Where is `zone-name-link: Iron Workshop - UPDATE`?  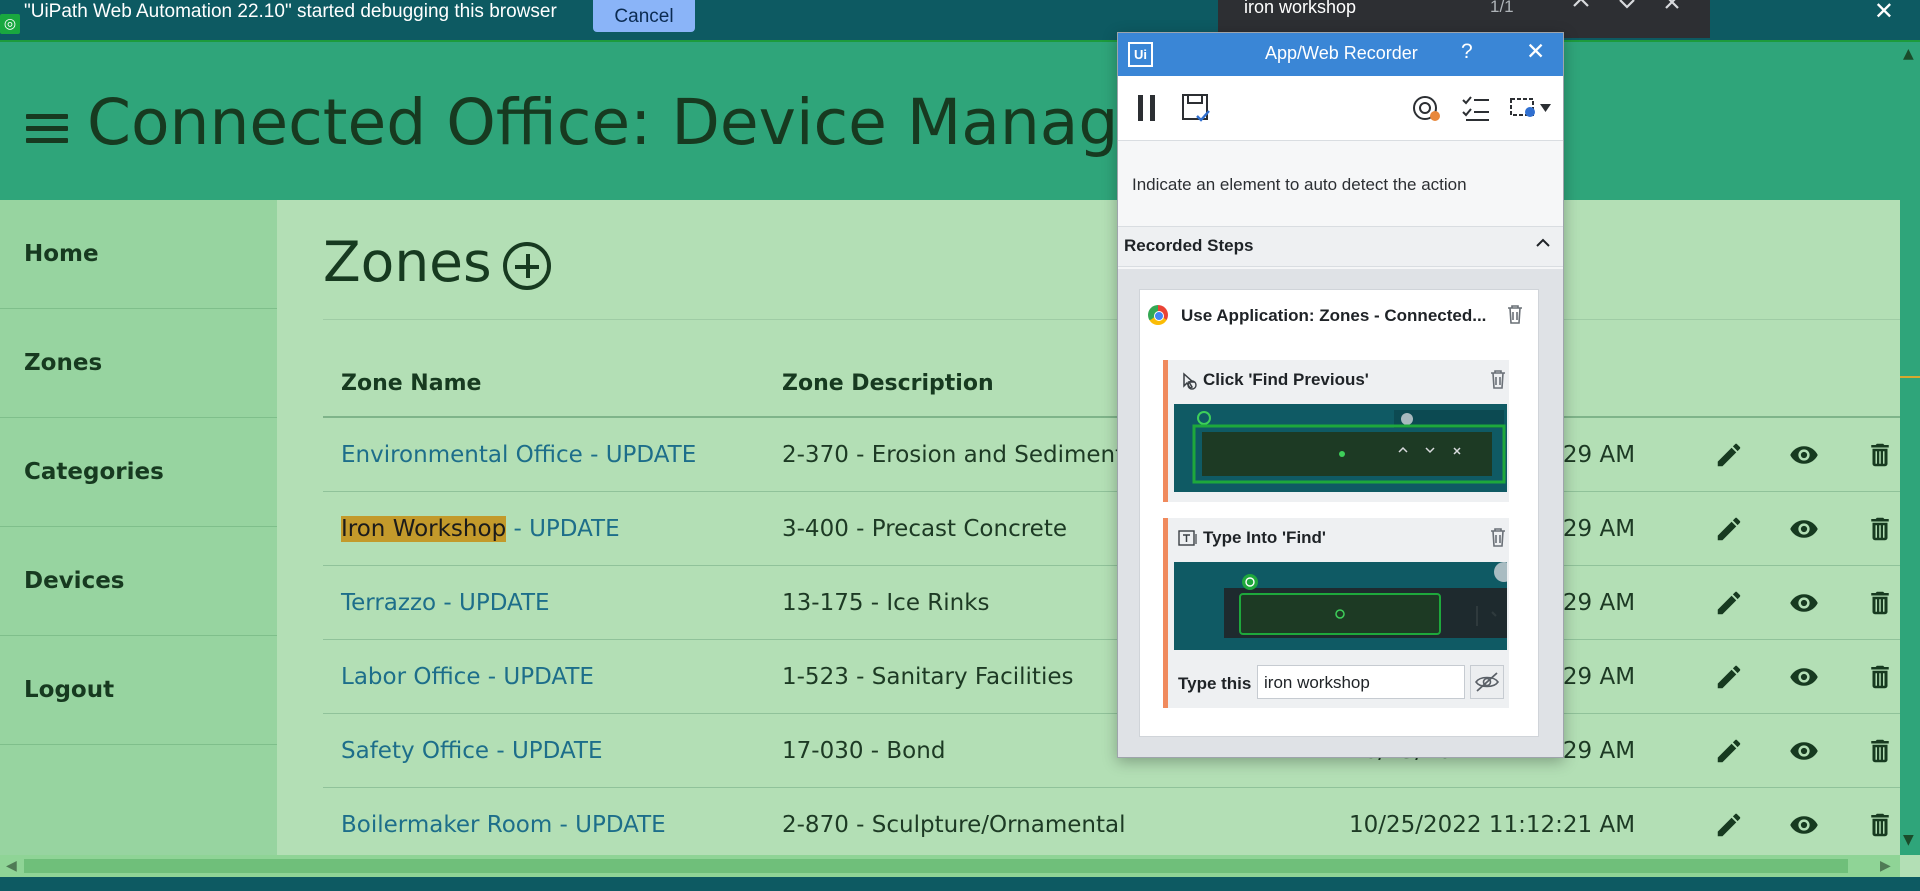
zone-name-link: Iron Workshop - UPDATE is located at coordinates (480, 529).